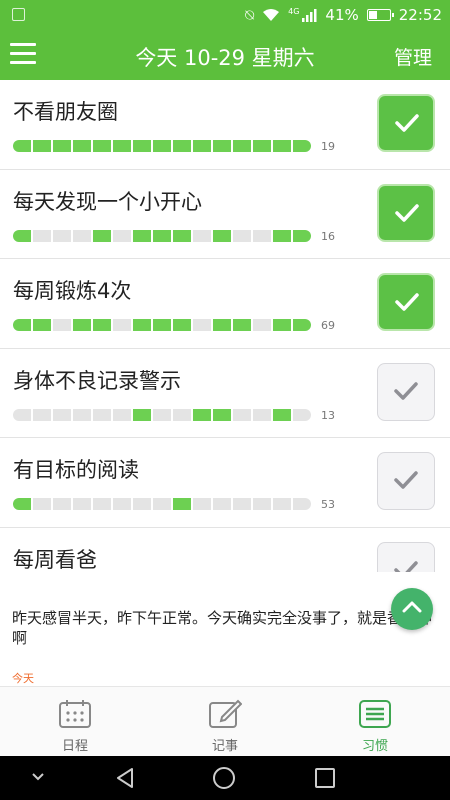 The width and height of the screenshot is (450, 800). Describe the element at coordinates (225, 125) in the screenshot. I see `habit-row: 不看朋友圈 19` at that location.